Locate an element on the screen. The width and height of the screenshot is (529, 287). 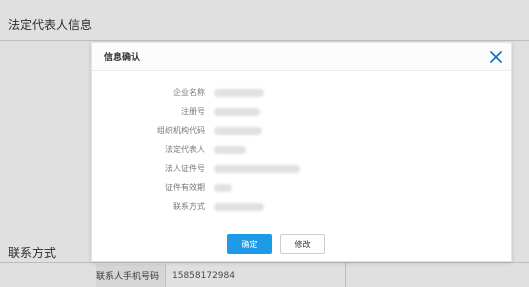
field-label: 组织机构代码 is located at coordinates (181, 130).